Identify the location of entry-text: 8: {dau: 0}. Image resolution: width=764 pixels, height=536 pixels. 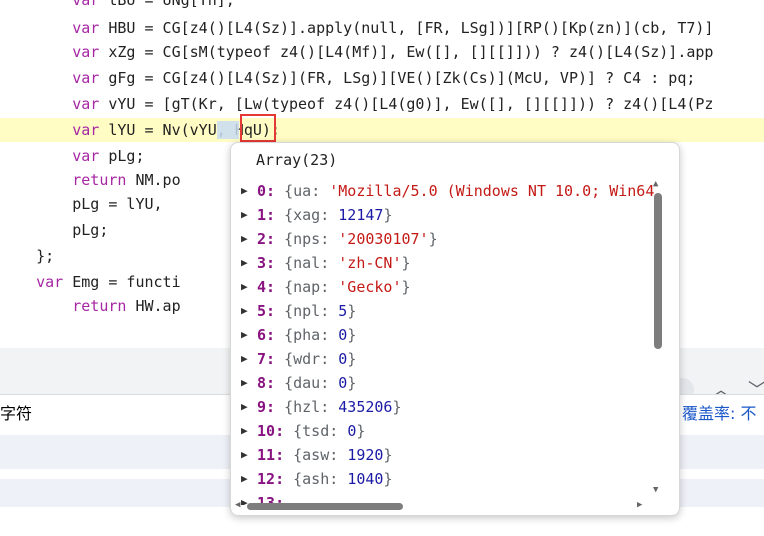
(307, 383).